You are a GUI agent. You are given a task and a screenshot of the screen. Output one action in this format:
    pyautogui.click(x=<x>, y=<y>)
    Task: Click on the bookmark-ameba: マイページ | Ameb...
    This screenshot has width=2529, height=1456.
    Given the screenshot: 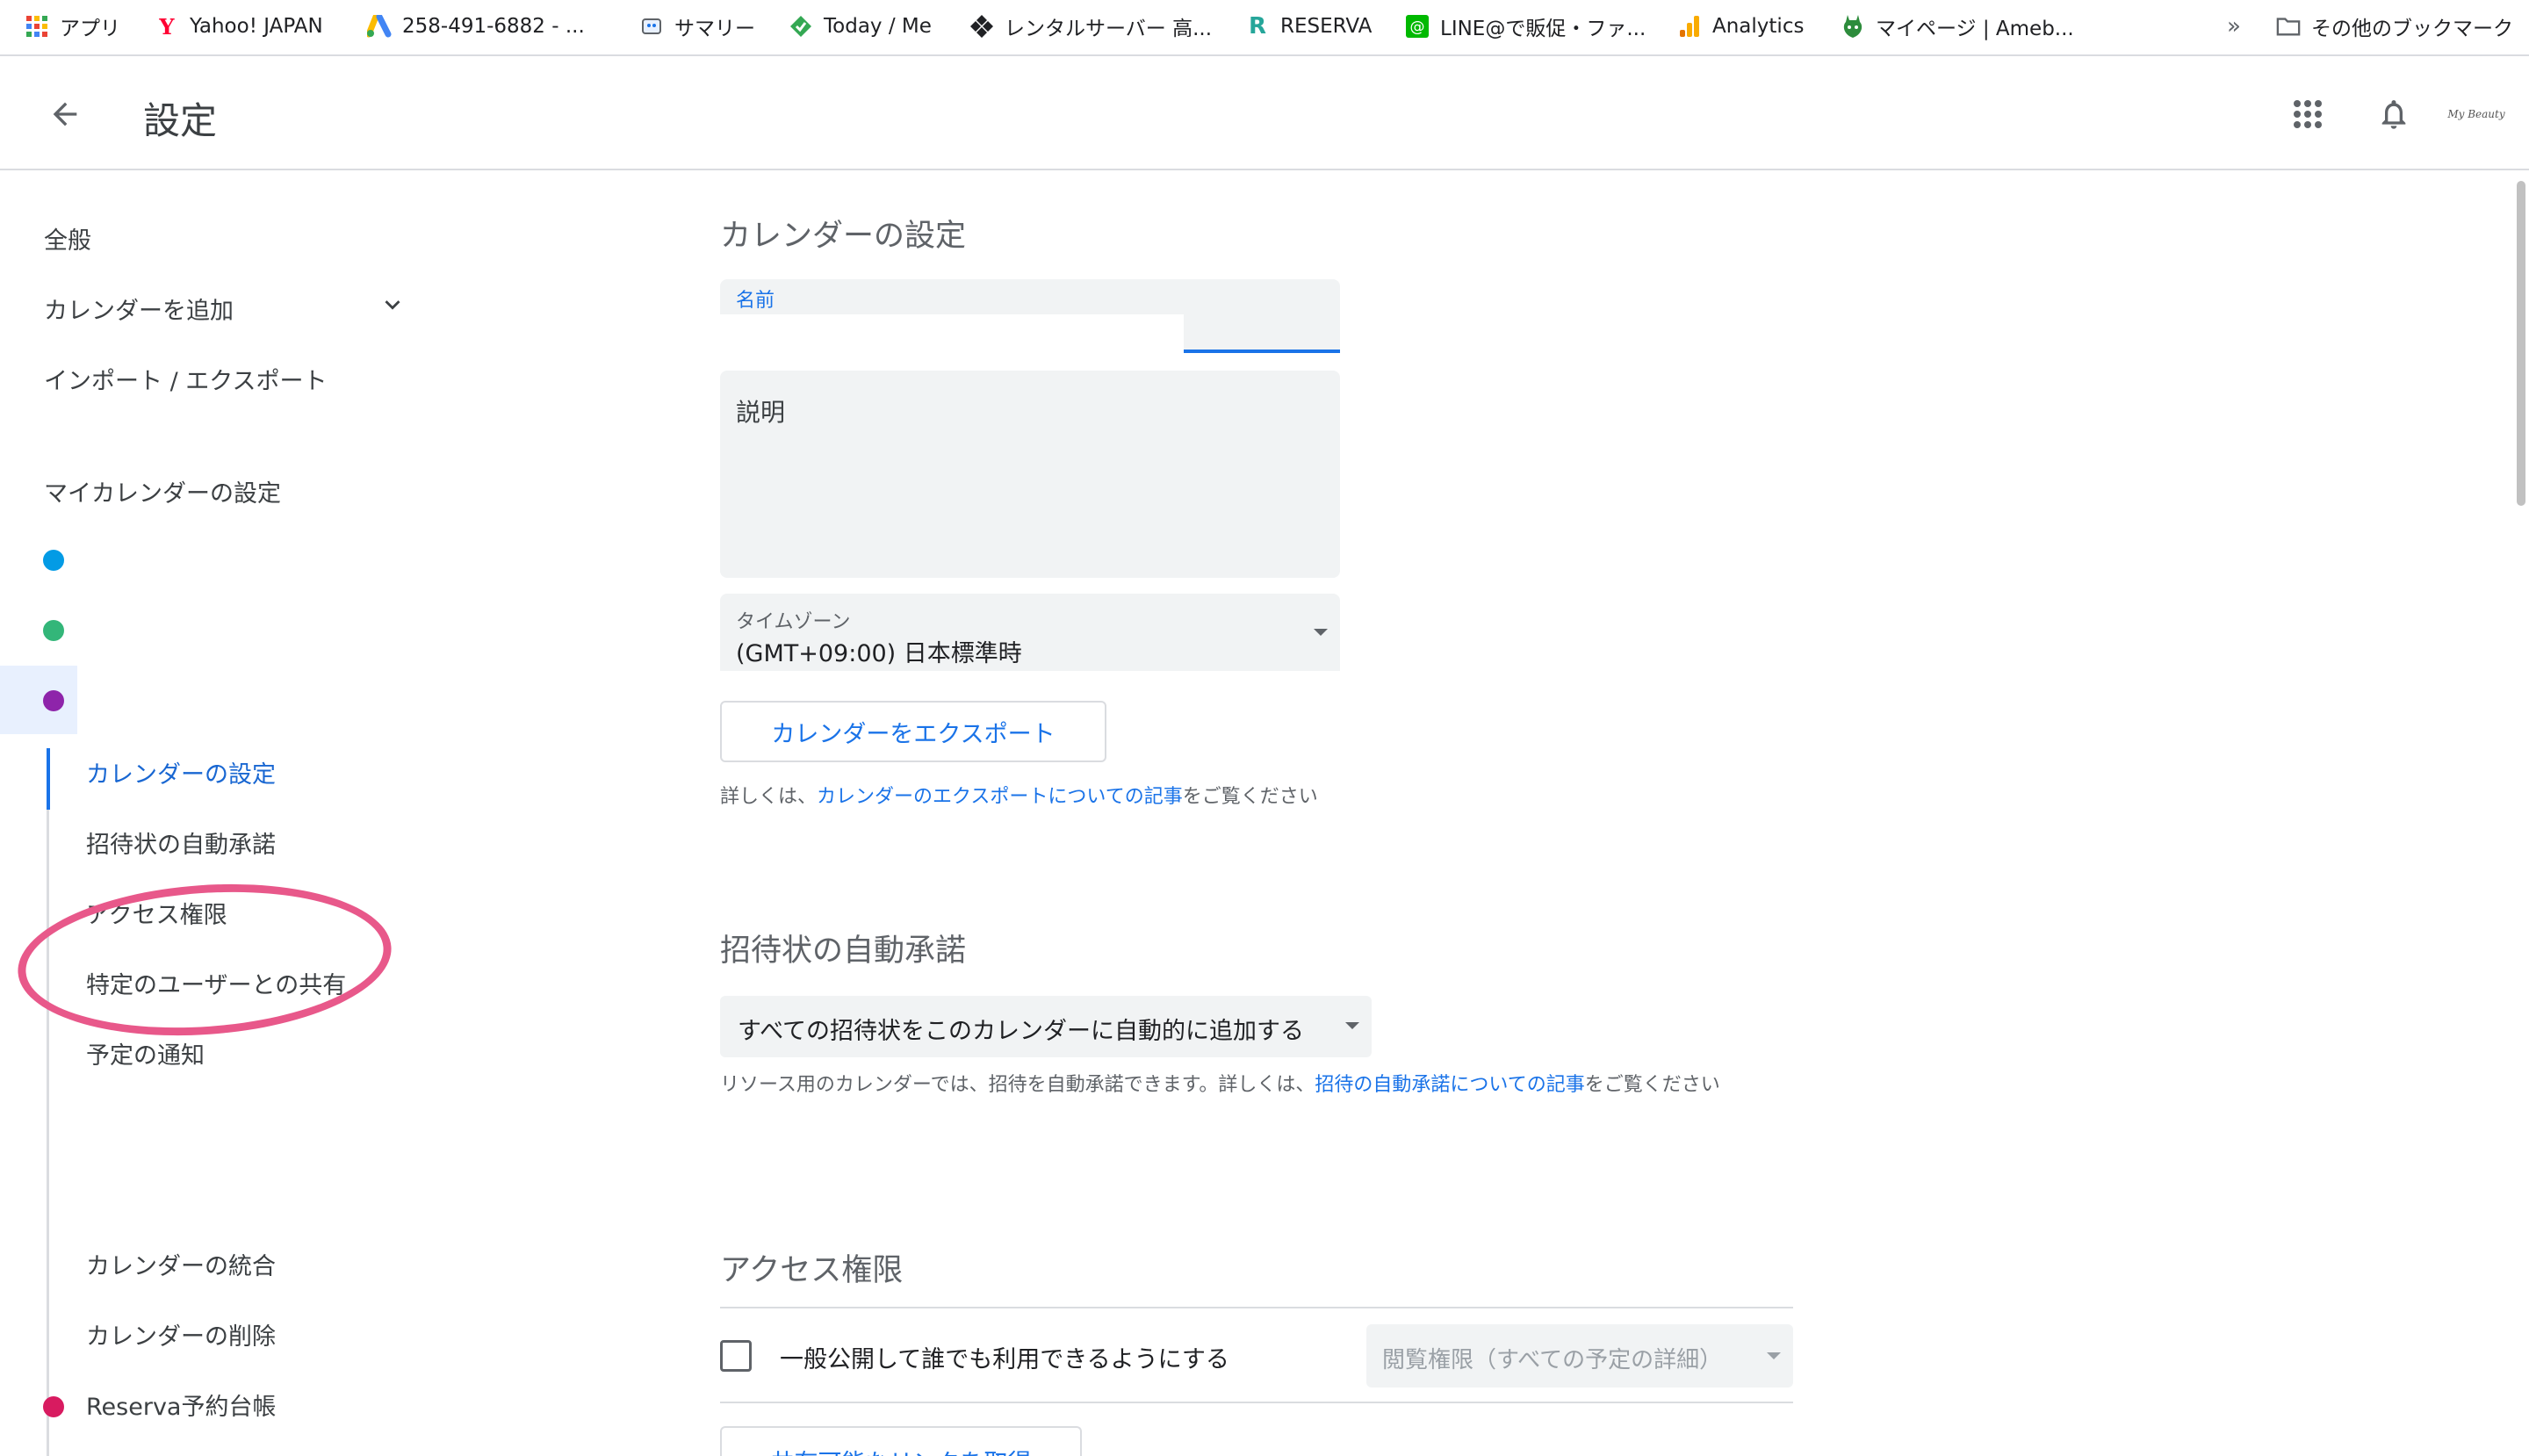 What is the action you would take?
    pyautogui.click(x=1958, y=26)
    